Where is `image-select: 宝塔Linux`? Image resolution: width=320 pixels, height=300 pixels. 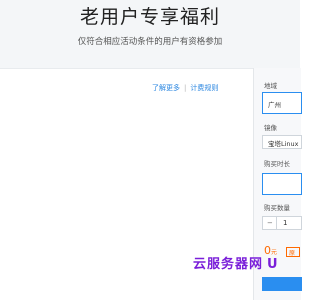
image-select: 宝塔Linux is located at coordinates (282, 142).